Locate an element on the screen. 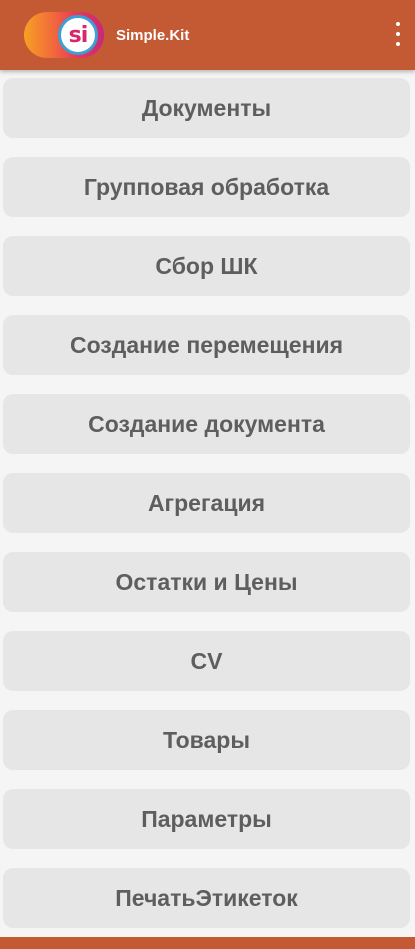 This screenshot has width=415, height=949. more-vert-icon is located at coordinates (398, 34).